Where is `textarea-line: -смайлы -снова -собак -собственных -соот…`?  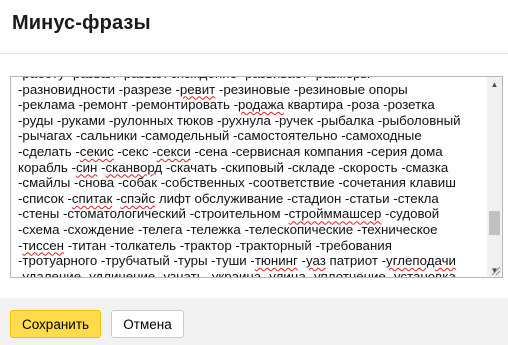
textarea-line: -смайлы -снова -собак -собственных -соот… is located at coordinates (252, 183).